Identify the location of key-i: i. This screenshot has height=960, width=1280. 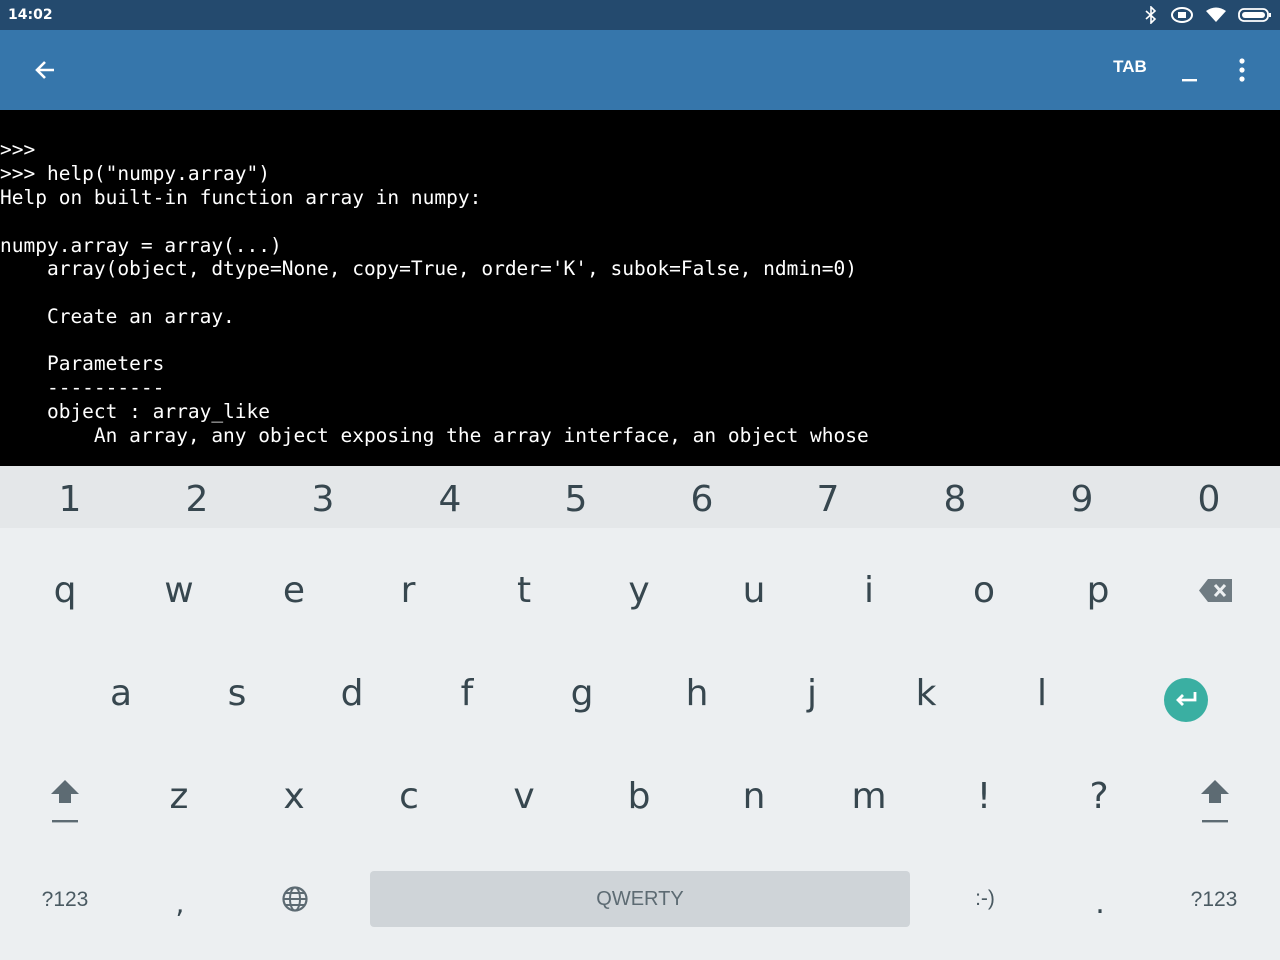
(869, 591).